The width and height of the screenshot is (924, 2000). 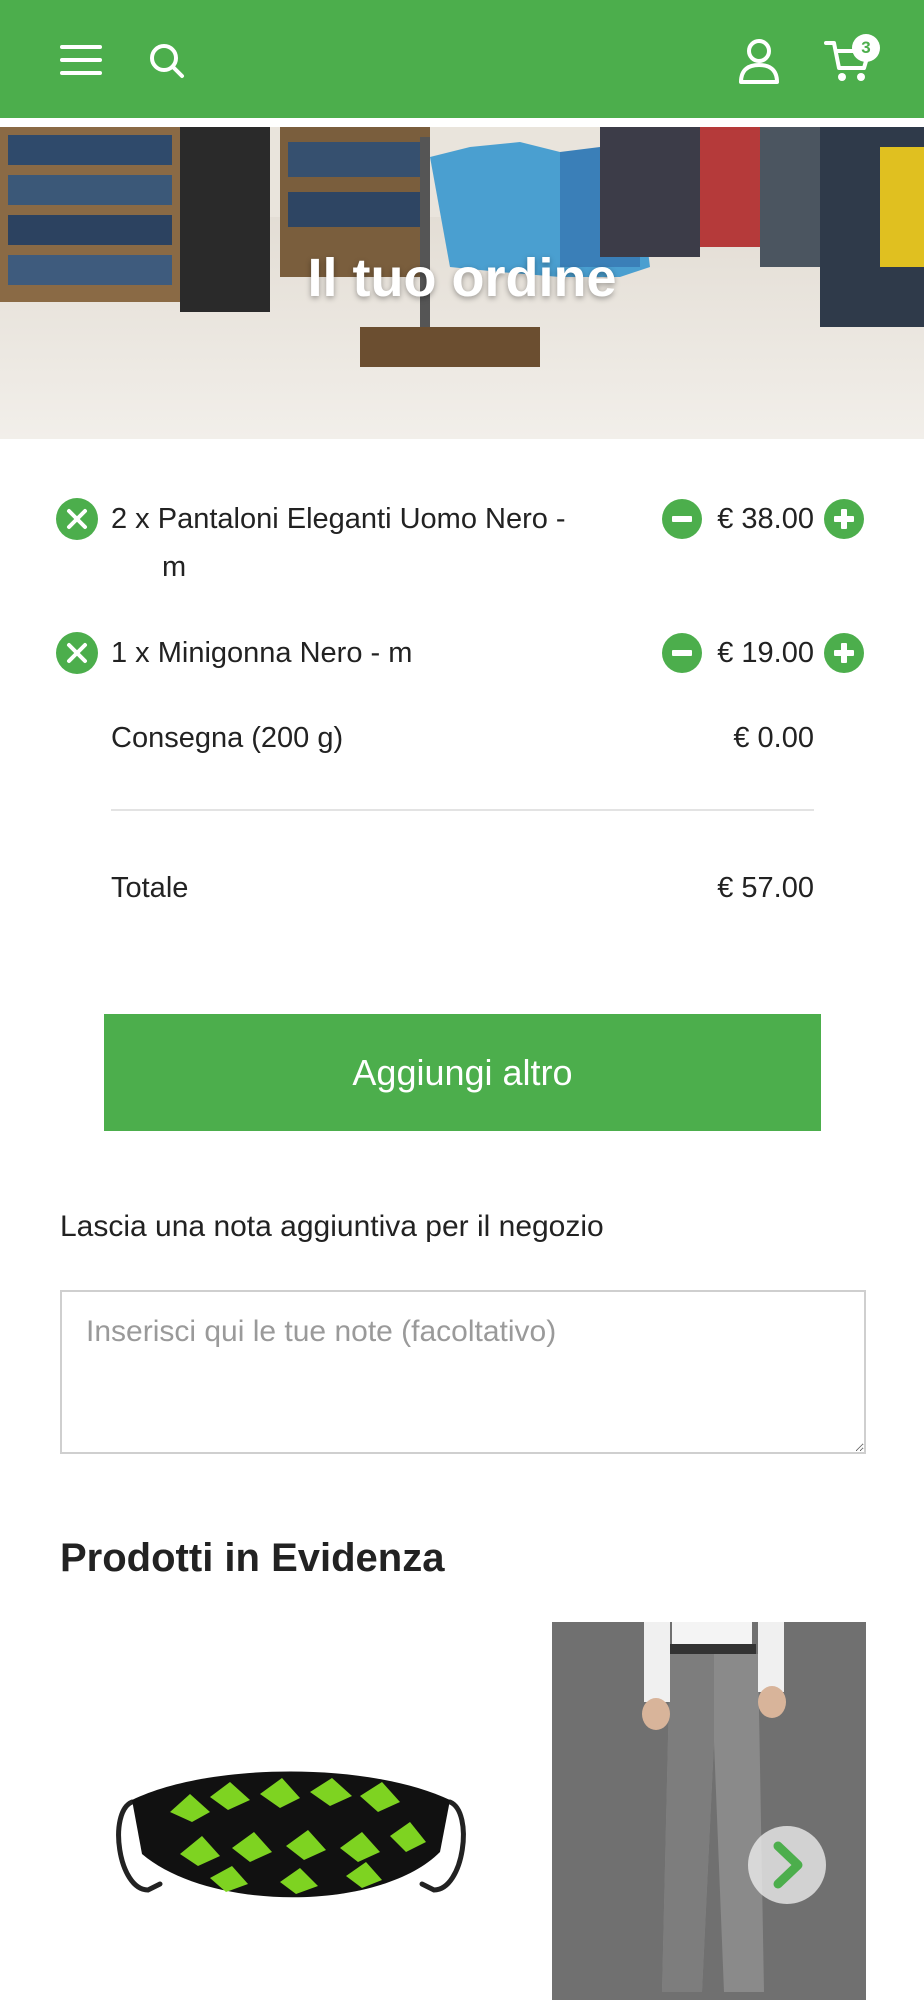 What do you see at coordinates (262, 653) in the screenshot?
I see `order-item-name: 1 x Minigonna Nero - m` at bounding box center [262, 653].